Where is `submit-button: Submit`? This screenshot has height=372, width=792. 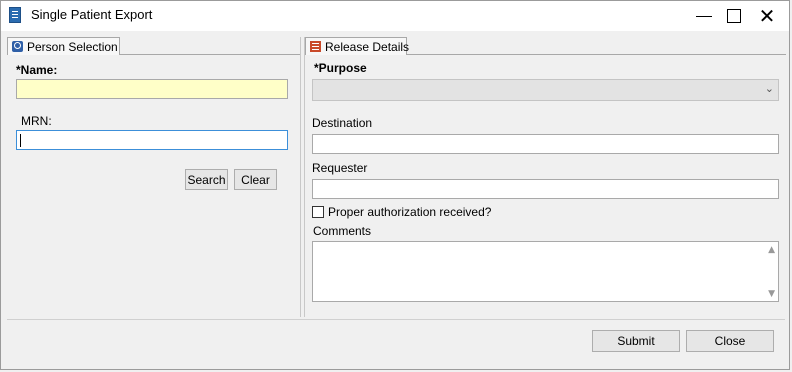 submit-button: Submit is located at coordinates (636, 341).